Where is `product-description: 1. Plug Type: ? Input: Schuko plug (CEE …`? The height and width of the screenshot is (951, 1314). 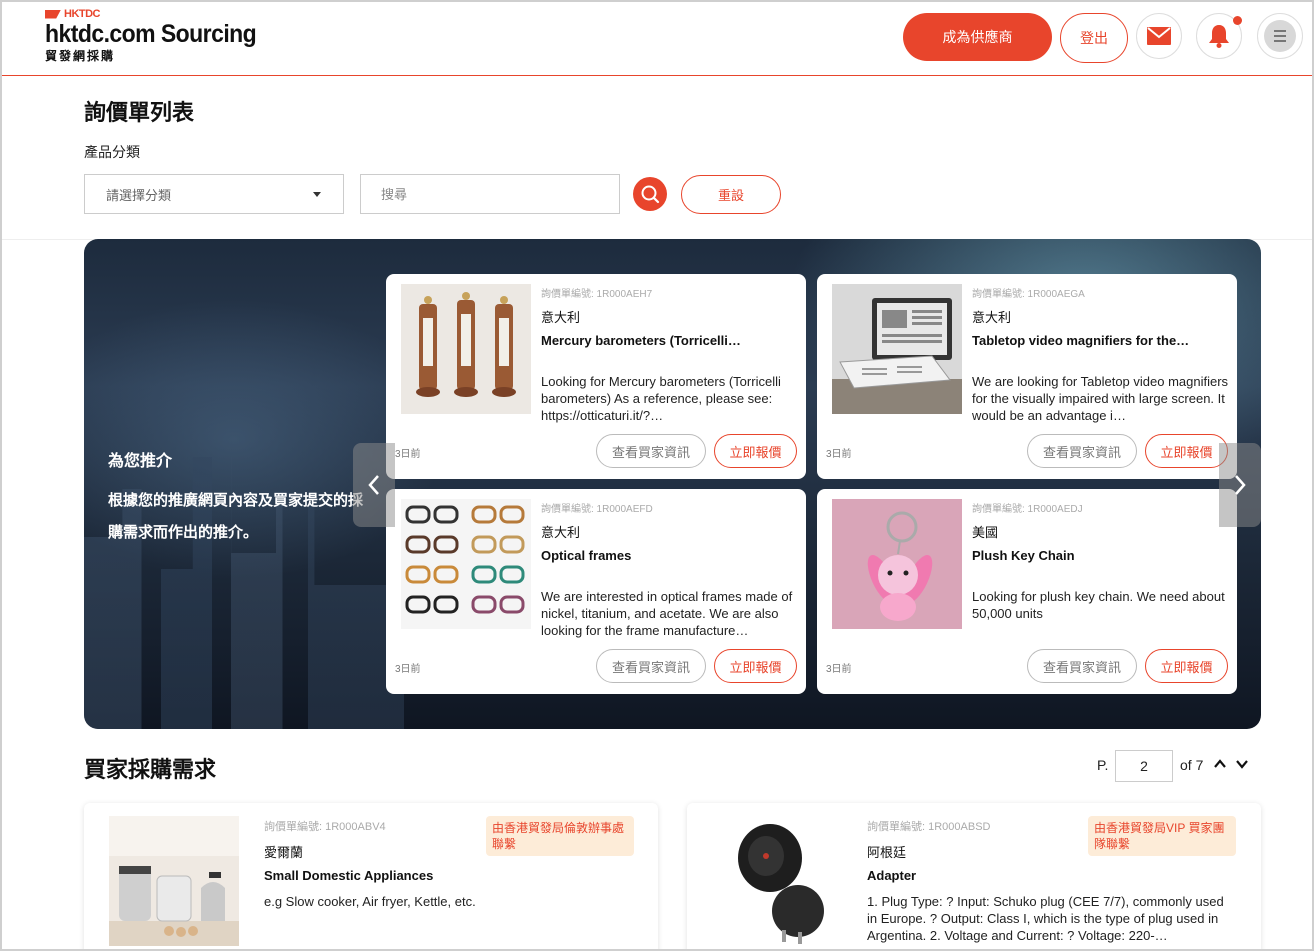
product-description: 1. Plug Type: ? Input: Schuko plug (CEE … is located at coordinates (1045, 918).